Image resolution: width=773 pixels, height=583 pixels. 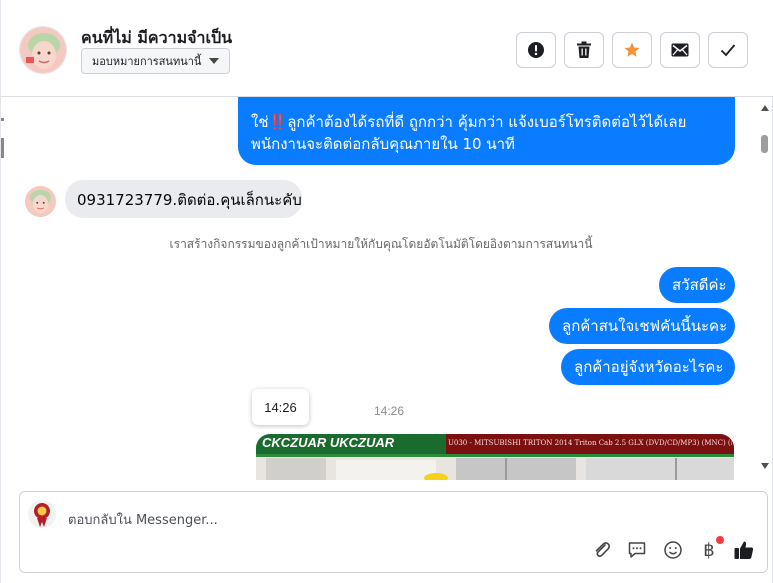 I want to click on media-banner-left: CKCZUAR UKCZUAR, so click(x=328, y=442).